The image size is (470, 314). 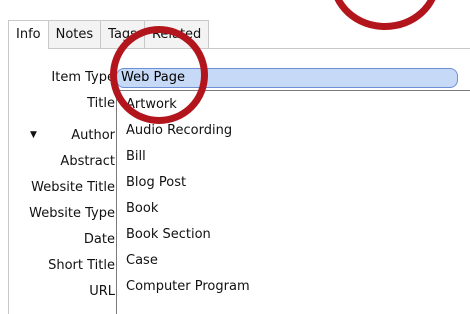 I want to click on item-type-label: Item Type, so click(x=83, y=77).